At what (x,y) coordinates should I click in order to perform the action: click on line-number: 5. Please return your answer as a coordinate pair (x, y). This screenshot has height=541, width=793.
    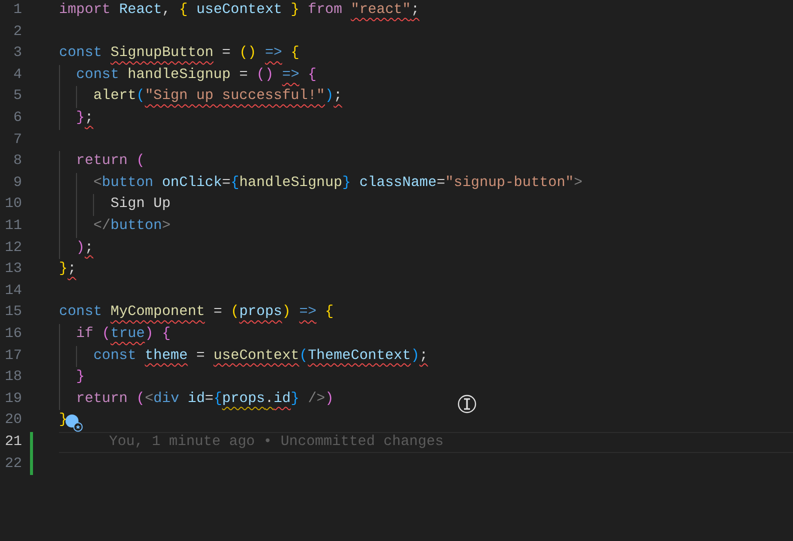
    Looking at the image, I should click on (17, 96).